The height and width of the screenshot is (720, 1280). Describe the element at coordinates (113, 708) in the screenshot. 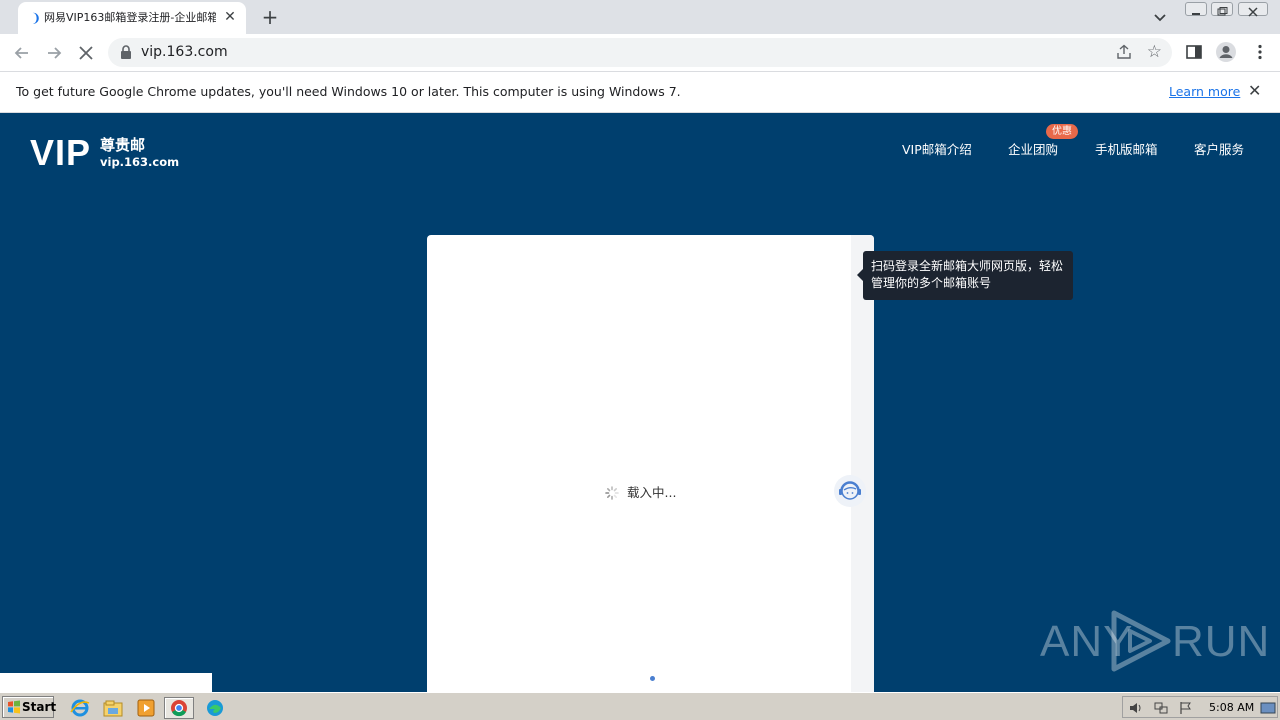

I see `file-explorer-icon` at that location.